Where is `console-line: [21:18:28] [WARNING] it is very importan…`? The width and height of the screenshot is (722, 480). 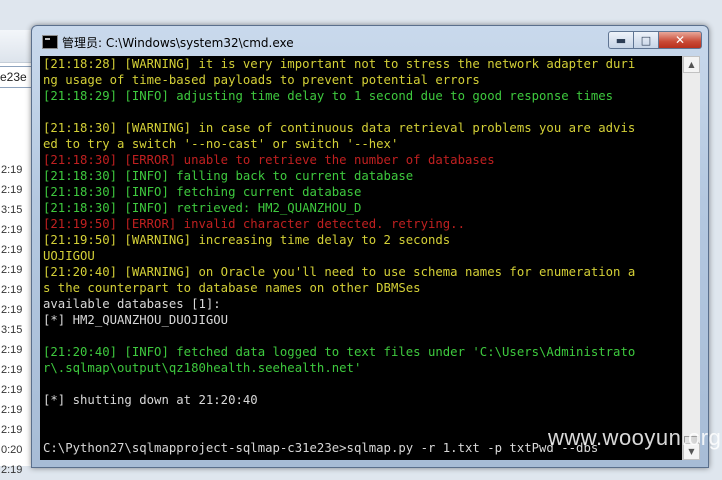 console-line: [21:18:28] [WARNING] it is very importan… is located at coordinates (339, 64).